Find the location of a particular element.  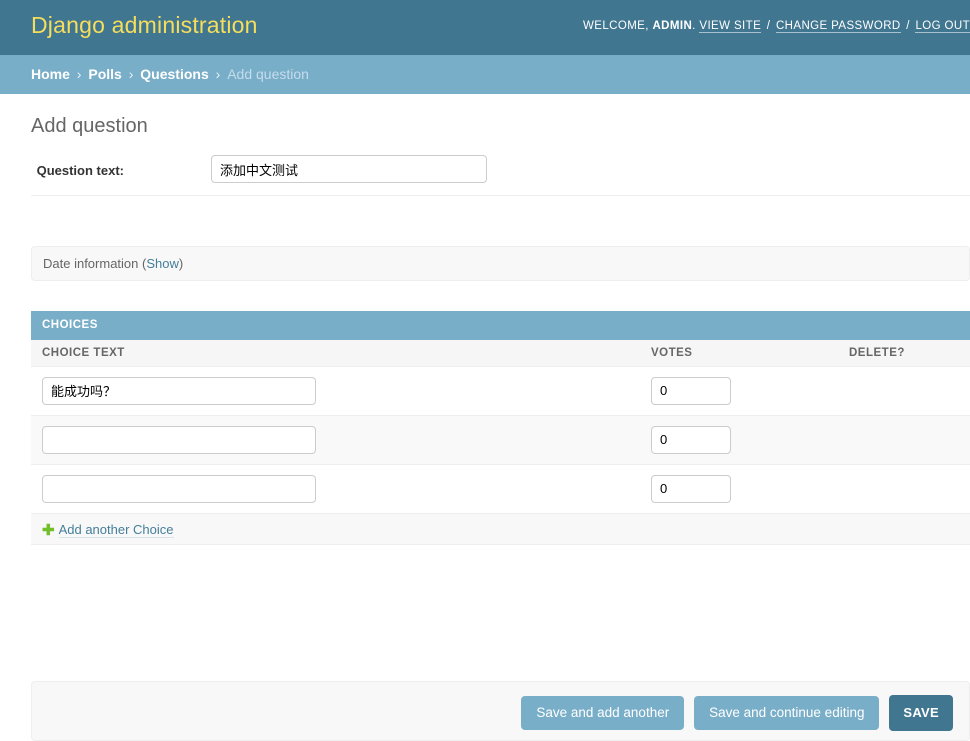

date-information-title: Date information is located at coordinates (91, 263).